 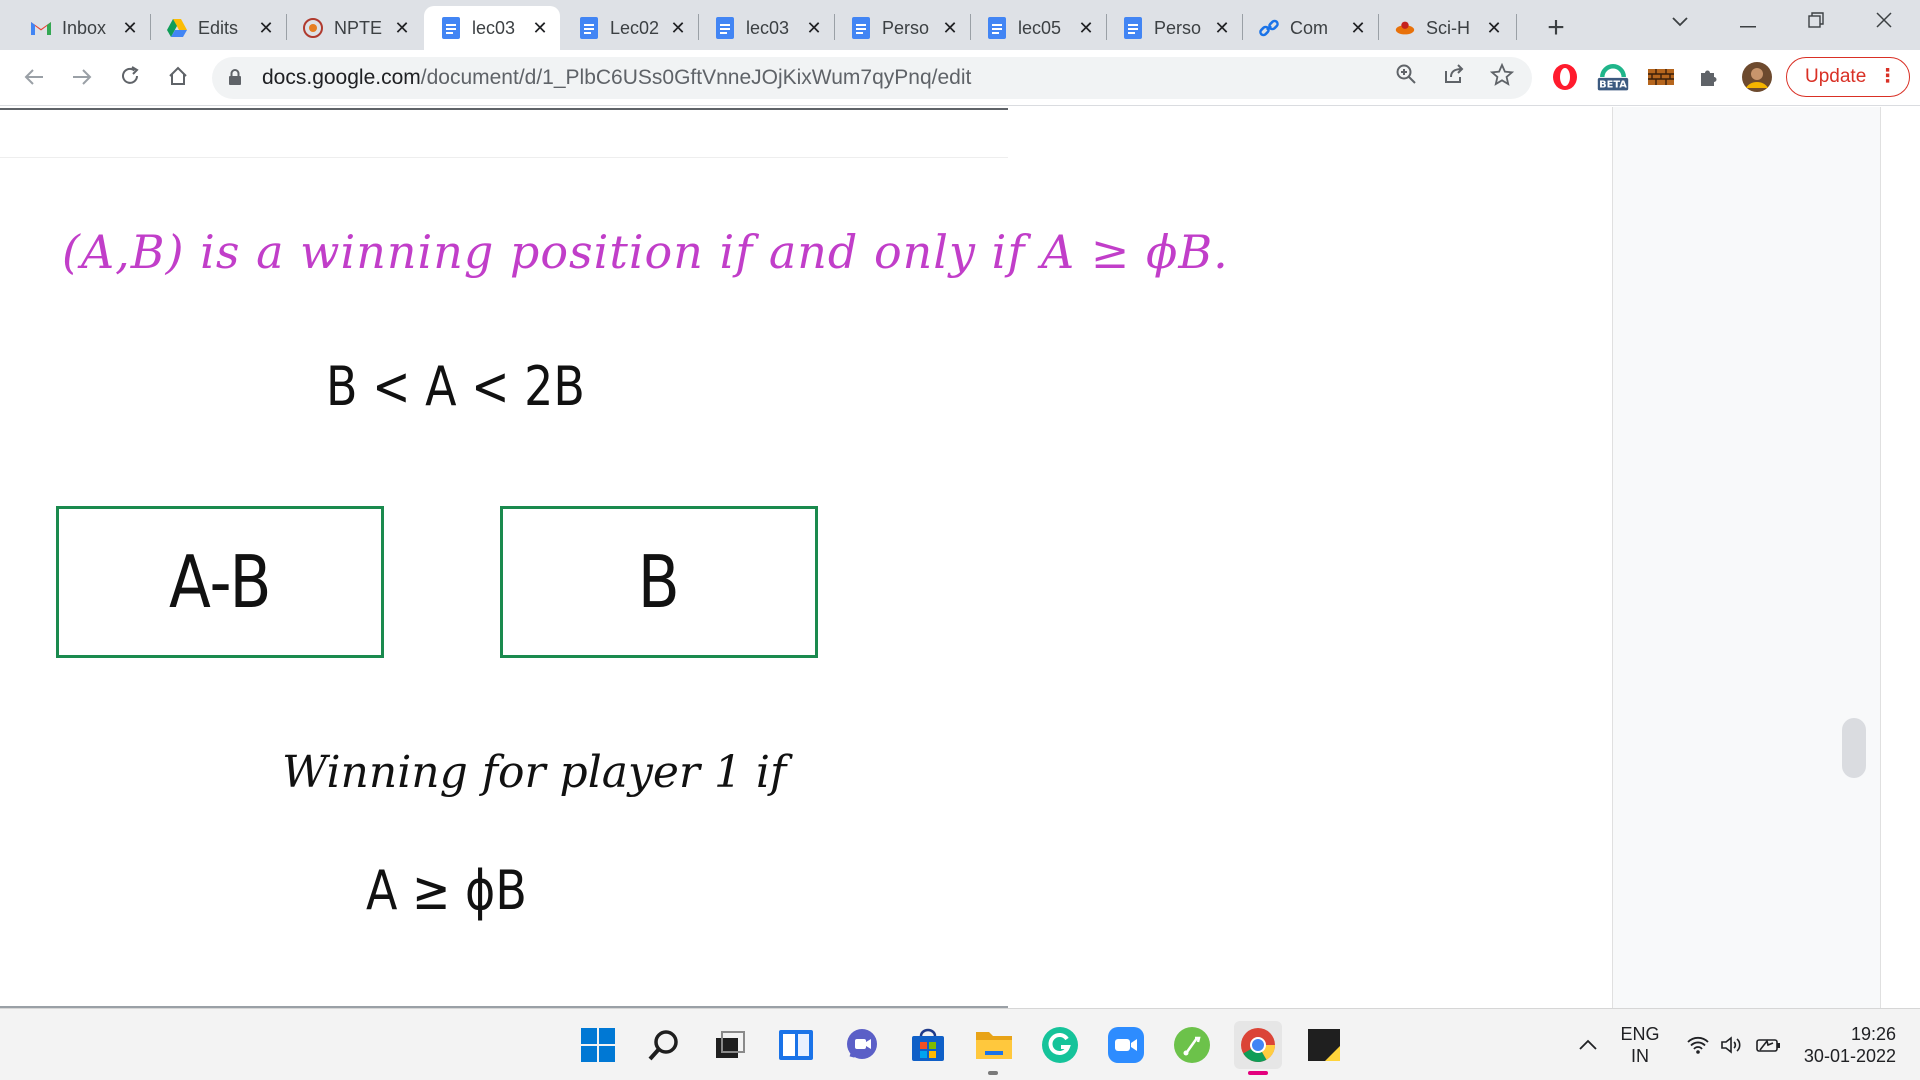 I want to click on file-explorer-icon, so click(x=994, y=1045).